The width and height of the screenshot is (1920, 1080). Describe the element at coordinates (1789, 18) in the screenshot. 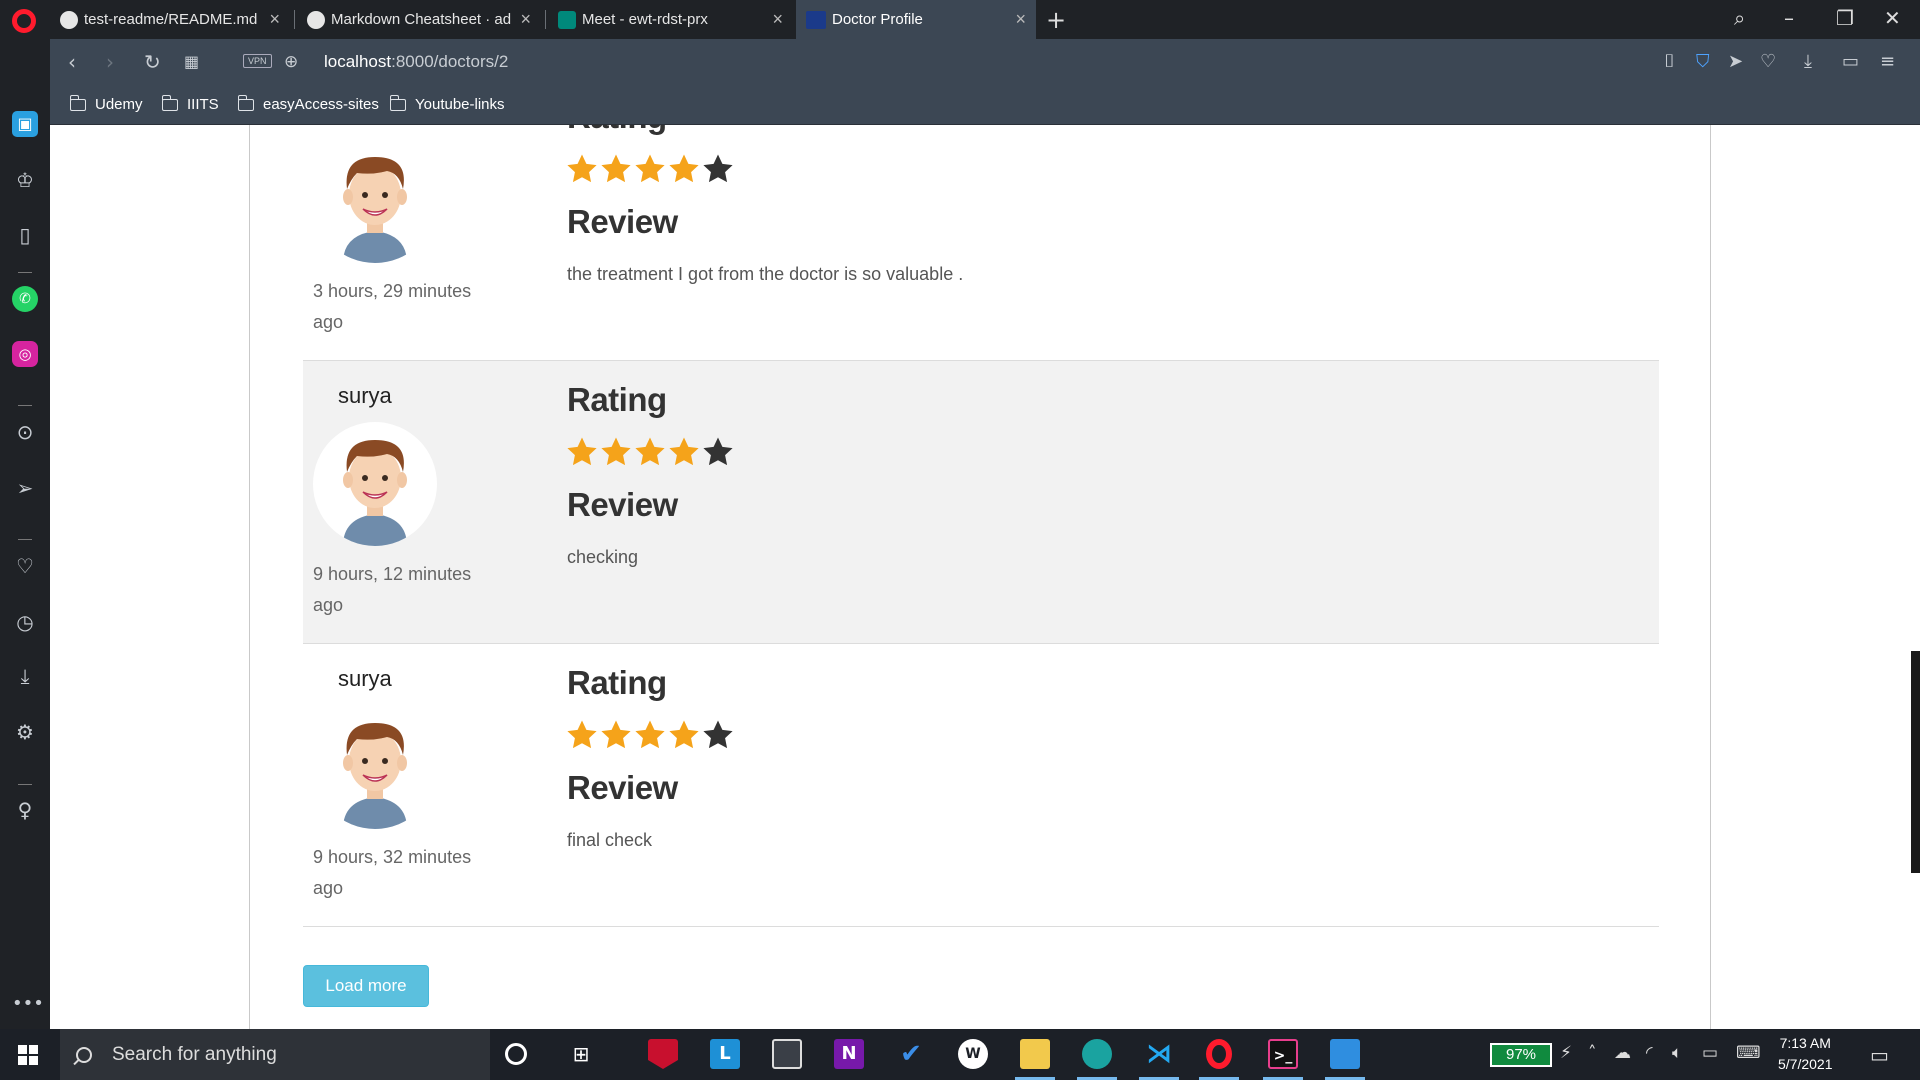

I see `minimize-icon: –` at that location.